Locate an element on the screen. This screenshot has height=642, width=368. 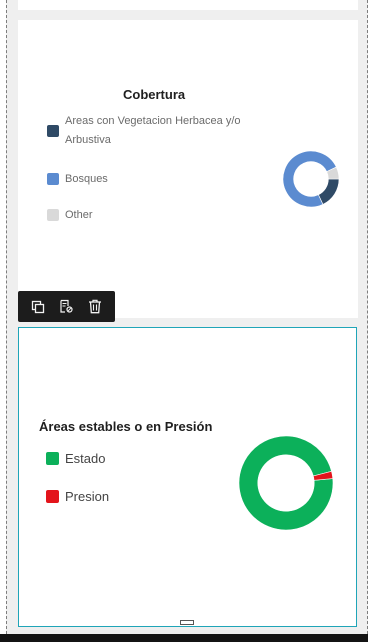
edit-settings-button is located at coordinates (66, 307).